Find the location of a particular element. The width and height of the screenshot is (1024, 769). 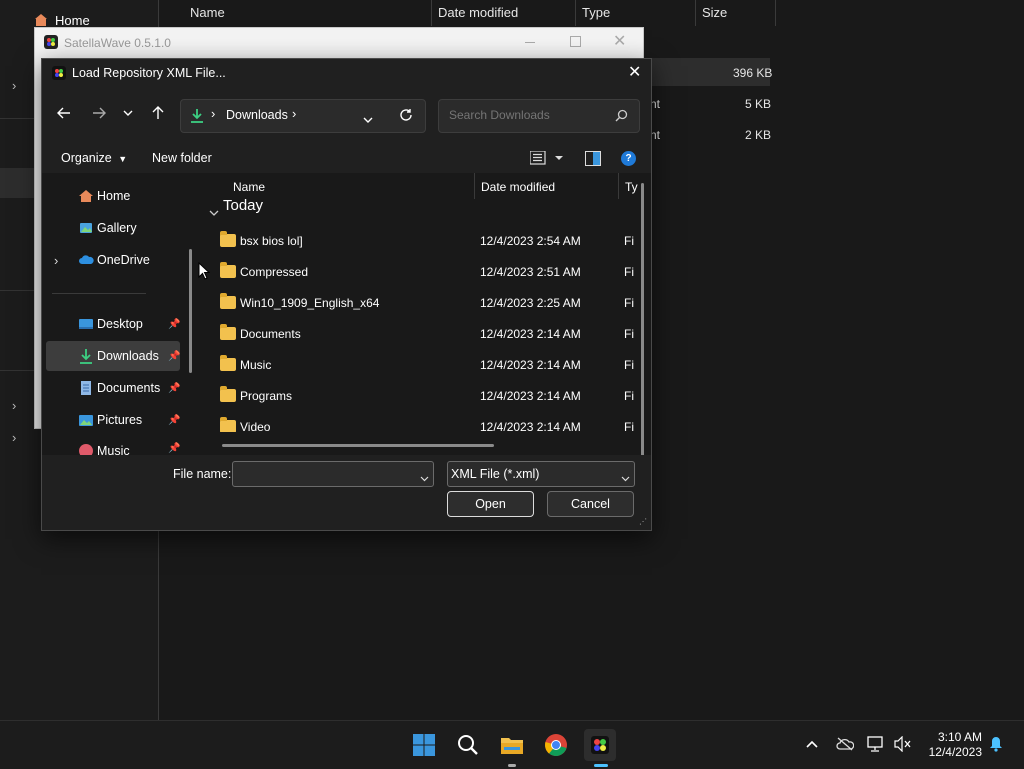

file-type: Fi is located at coordinates (629, 303).